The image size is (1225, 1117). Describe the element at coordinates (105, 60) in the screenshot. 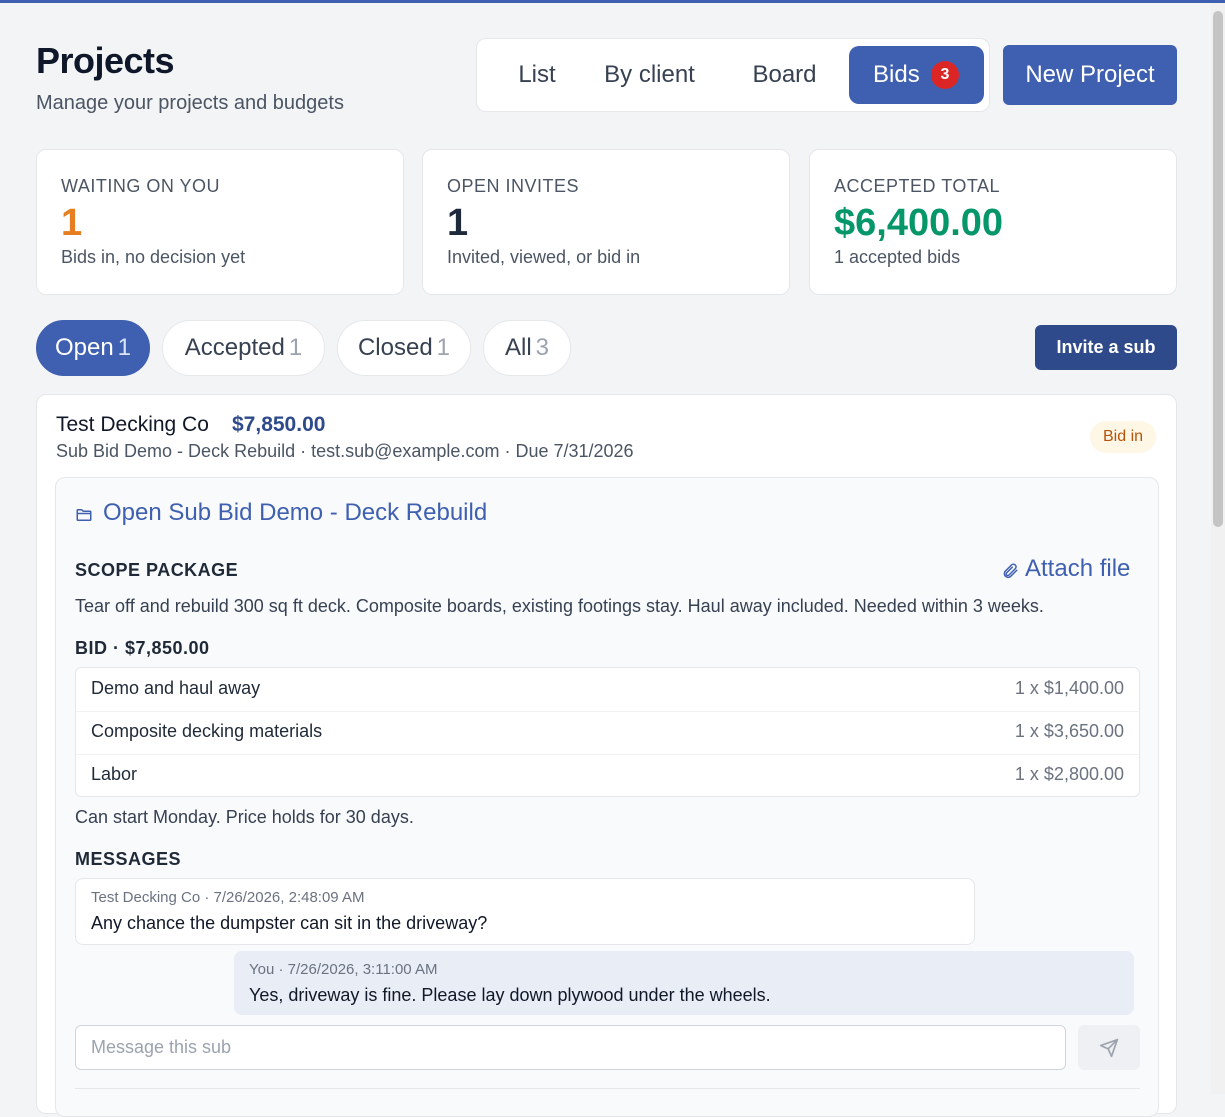

I see `page-title: Projects` at that location.